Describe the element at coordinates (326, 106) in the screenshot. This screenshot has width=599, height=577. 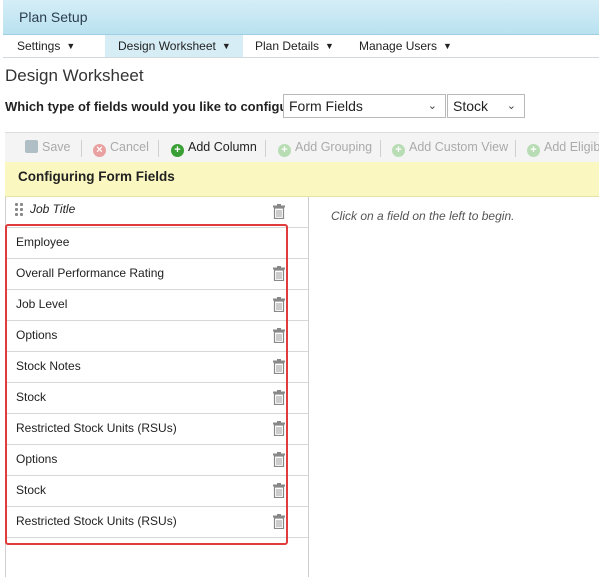
I see `field-type-value: Form Fields` at that location.